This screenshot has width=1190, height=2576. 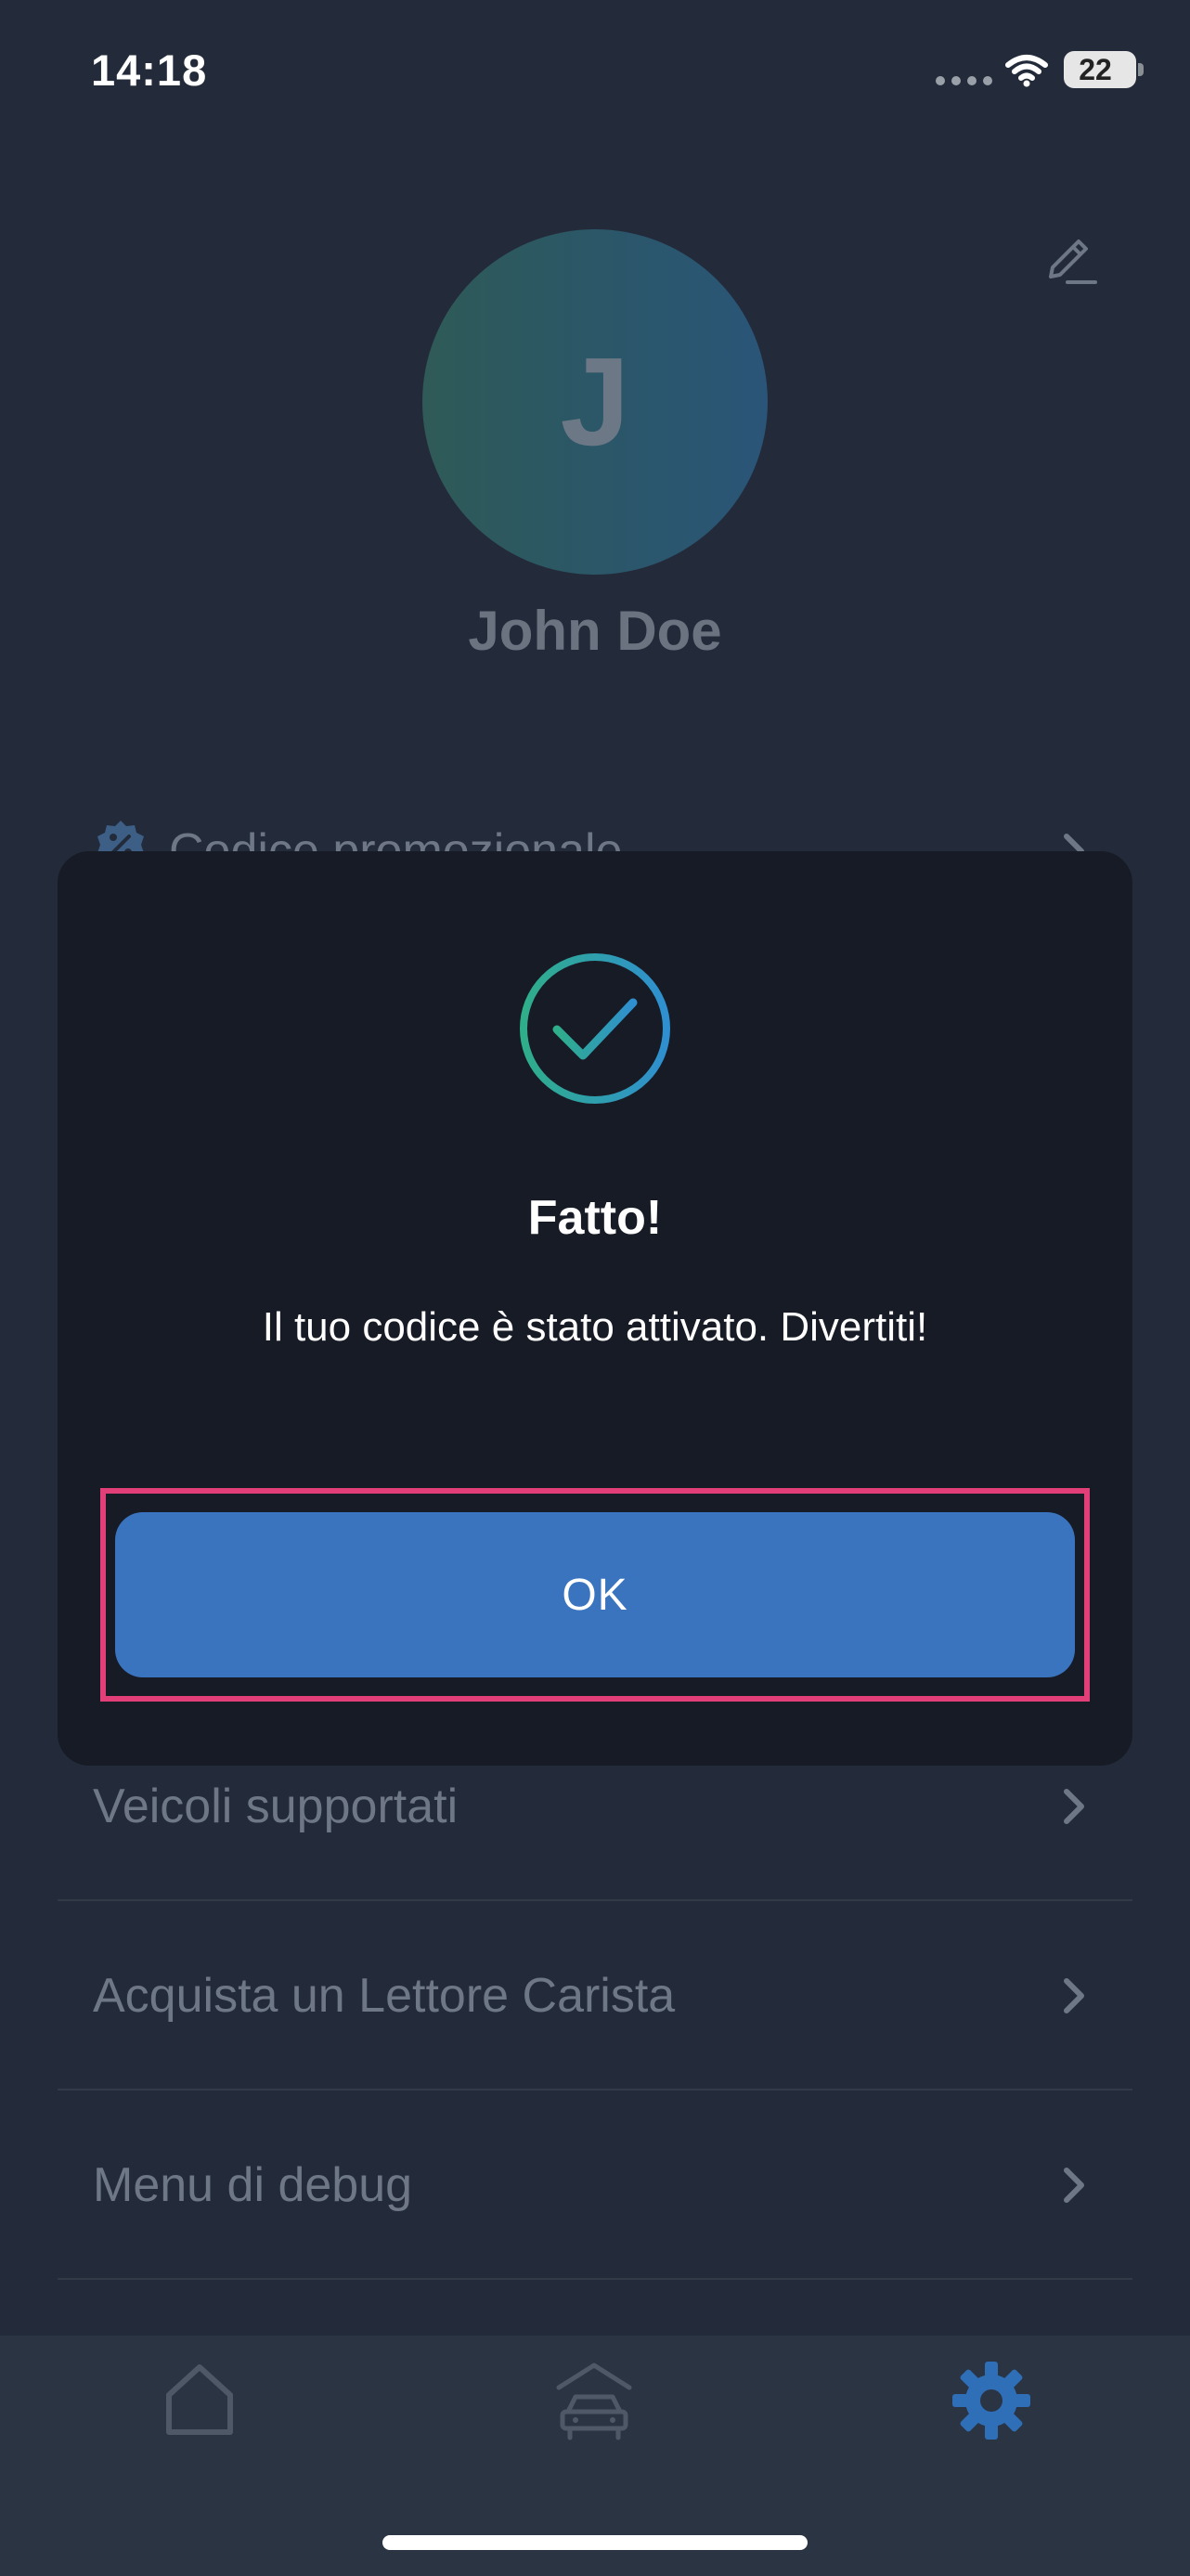 What do you see at coordinates (199, 2399) in the screenshot?
I see `home-icon` at bounding box center [199, 2399].